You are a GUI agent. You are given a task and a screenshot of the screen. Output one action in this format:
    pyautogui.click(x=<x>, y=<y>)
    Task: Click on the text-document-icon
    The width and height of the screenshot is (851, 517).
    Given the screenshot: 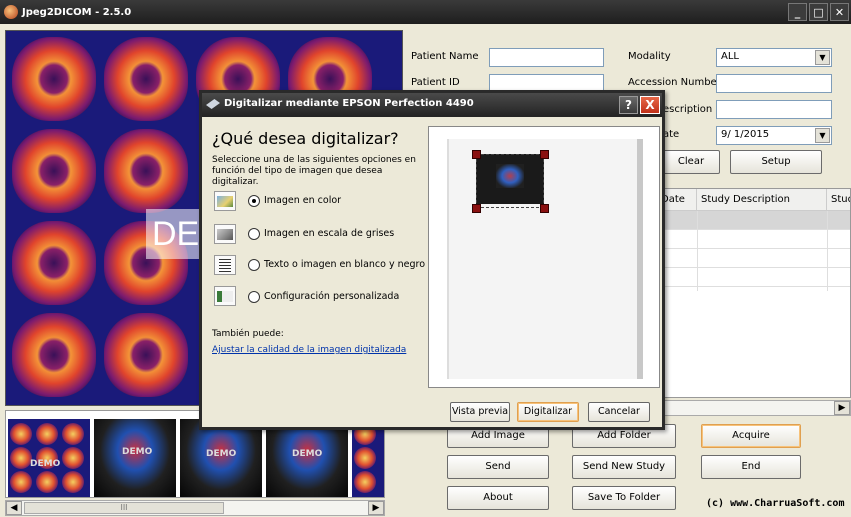 What is the action you would take?
    pyautogui.click(x=225, y=265)
    